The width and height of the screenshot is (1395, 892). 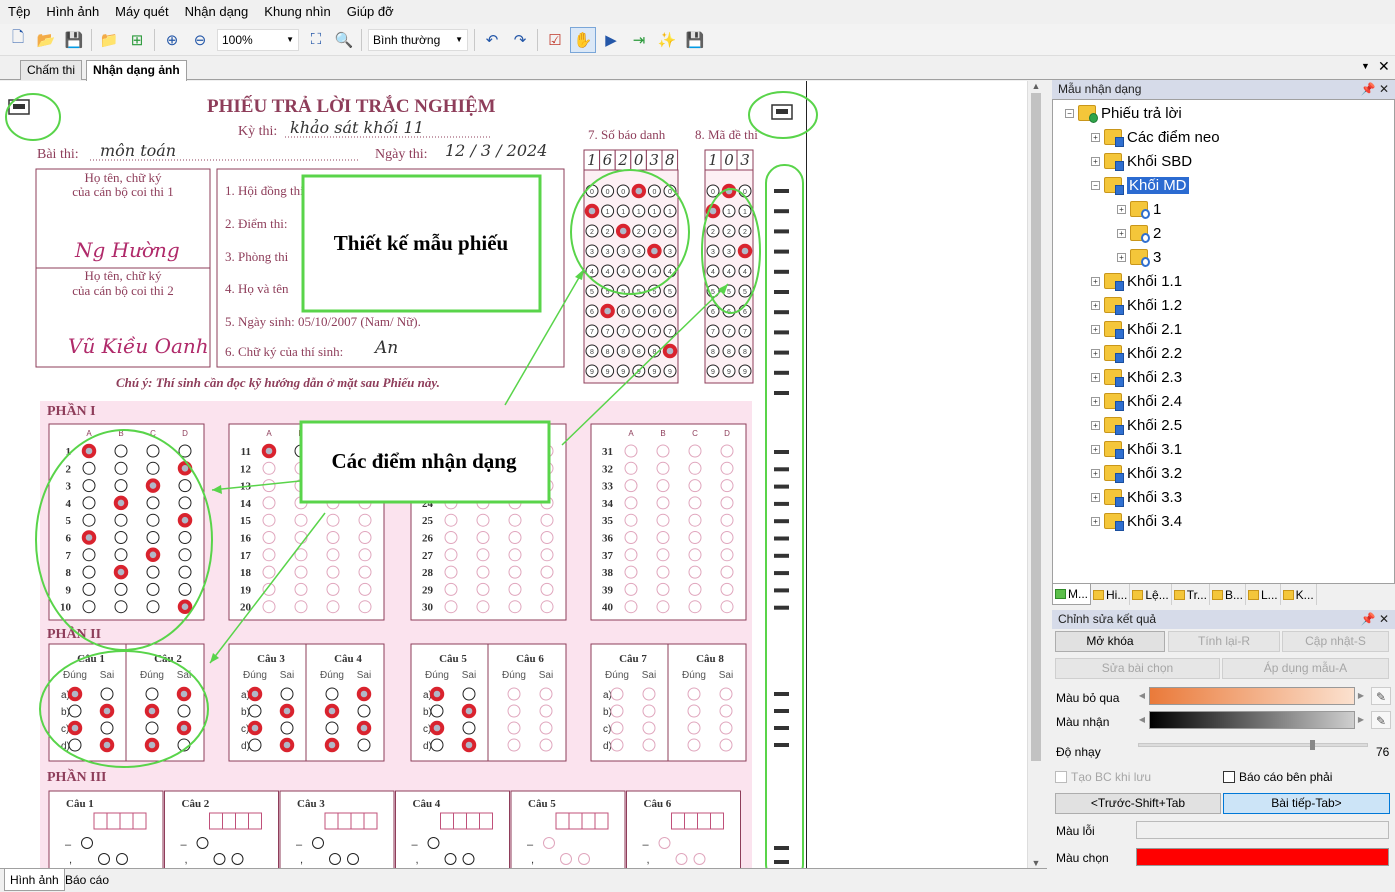 What do you see at coordinates (87, 880) in the screenshot?
I see `tab-bao-cao: Báo cáo` at bounding box center [87, 880].